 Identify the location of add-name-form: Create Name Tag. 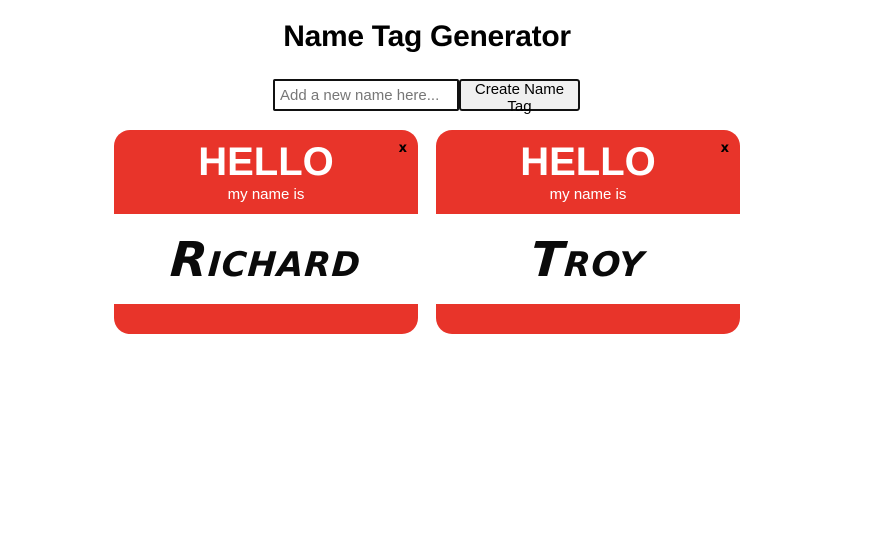
(426, 97).